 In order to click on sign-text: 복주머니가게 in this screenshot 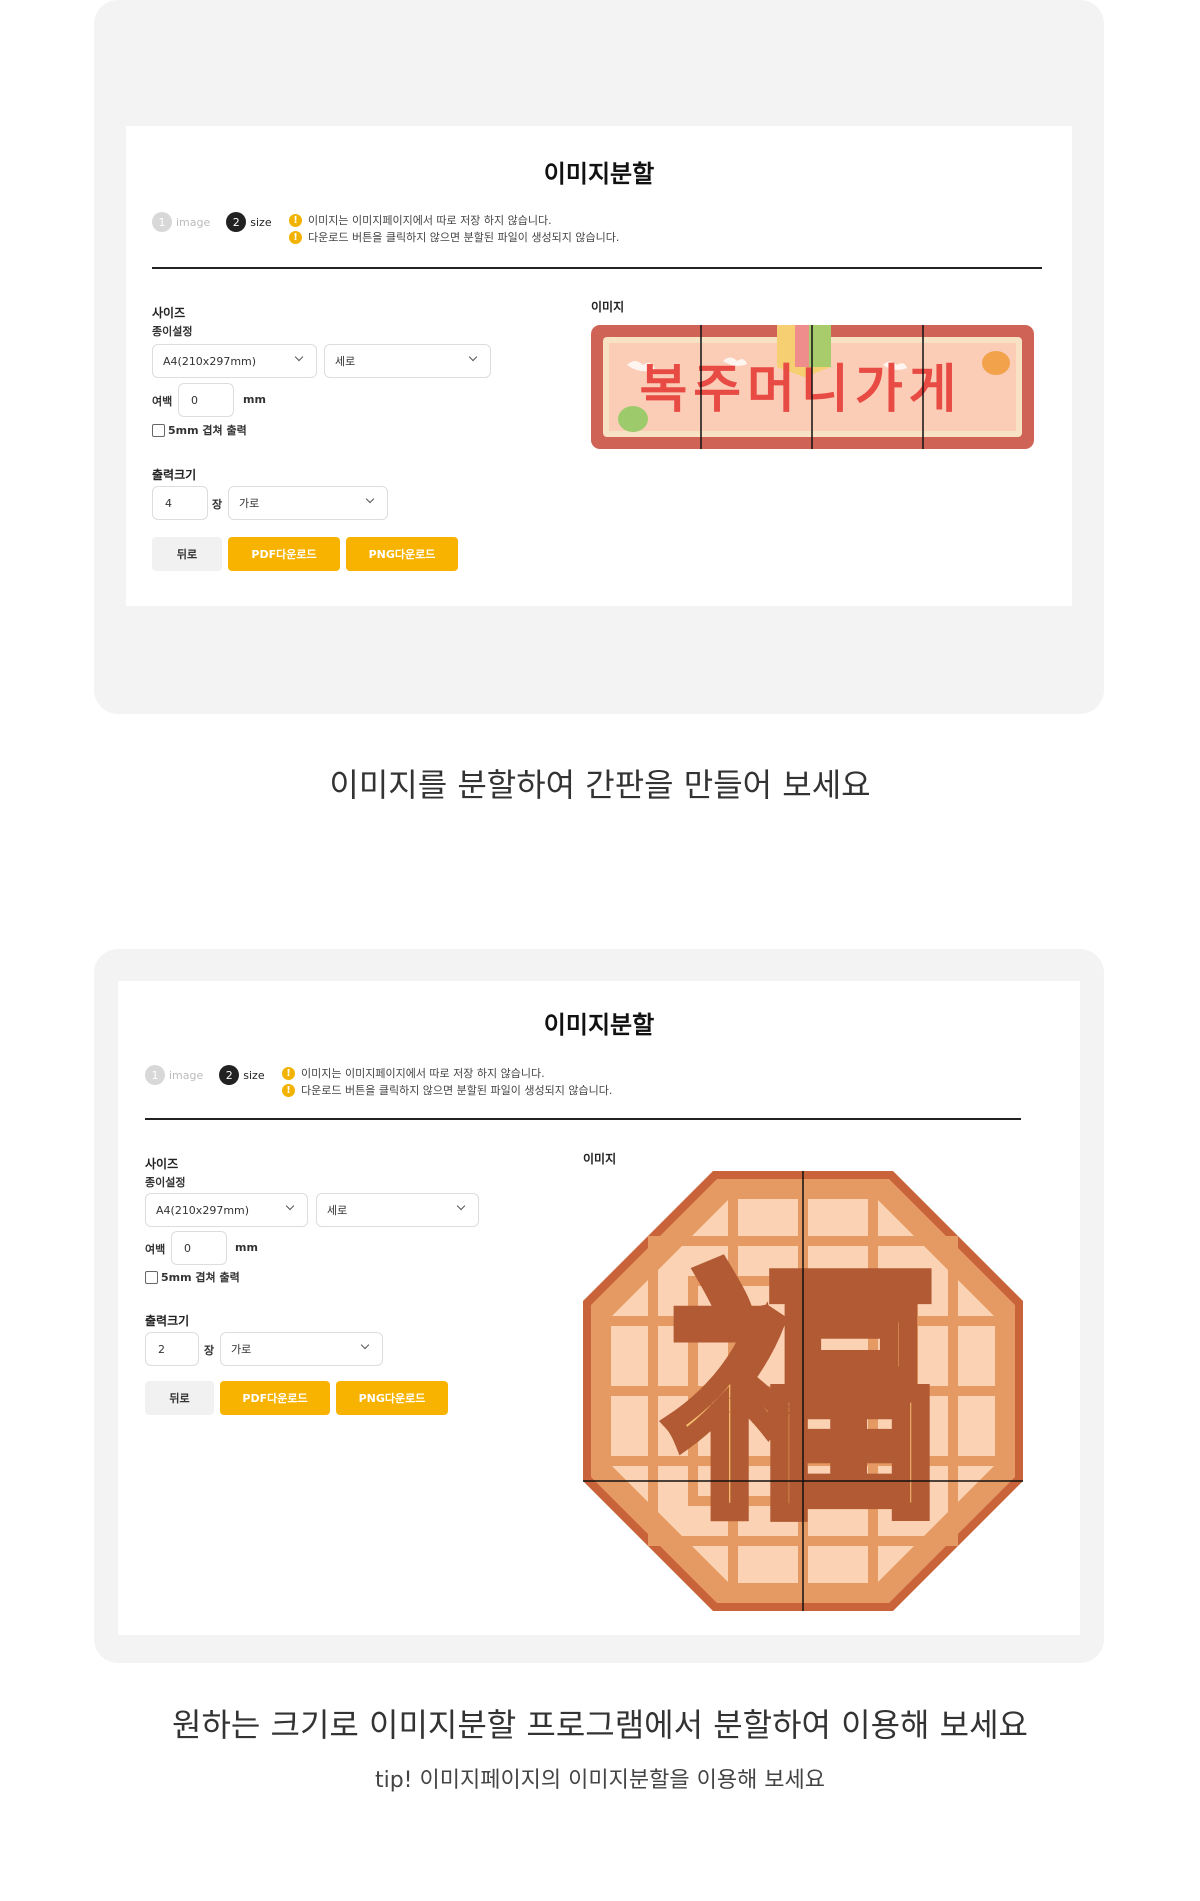, I will do `click(800, 390)`.